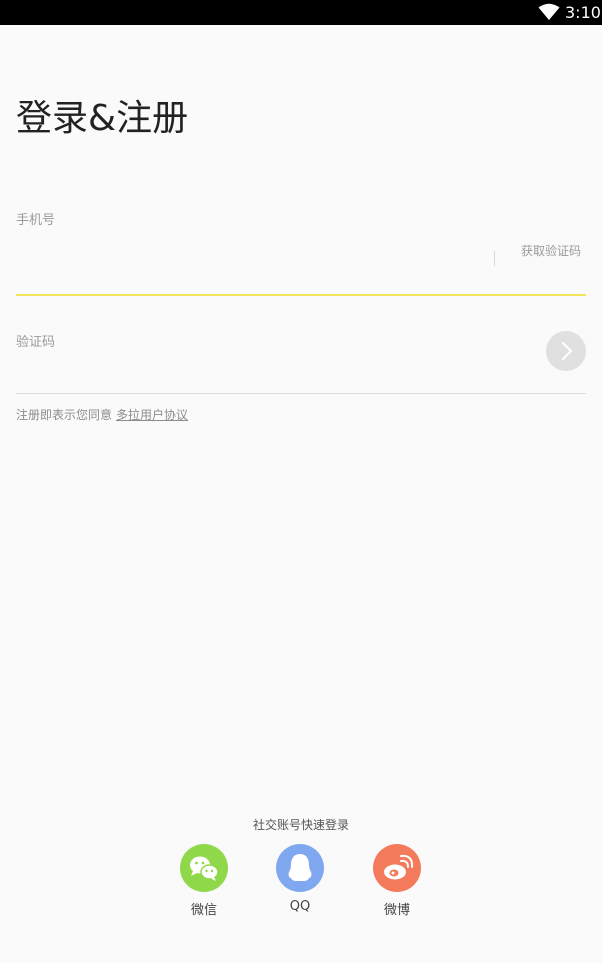 This screenshot has width=602, height=963. I want to click on divider-vertical, so click(494, 258).